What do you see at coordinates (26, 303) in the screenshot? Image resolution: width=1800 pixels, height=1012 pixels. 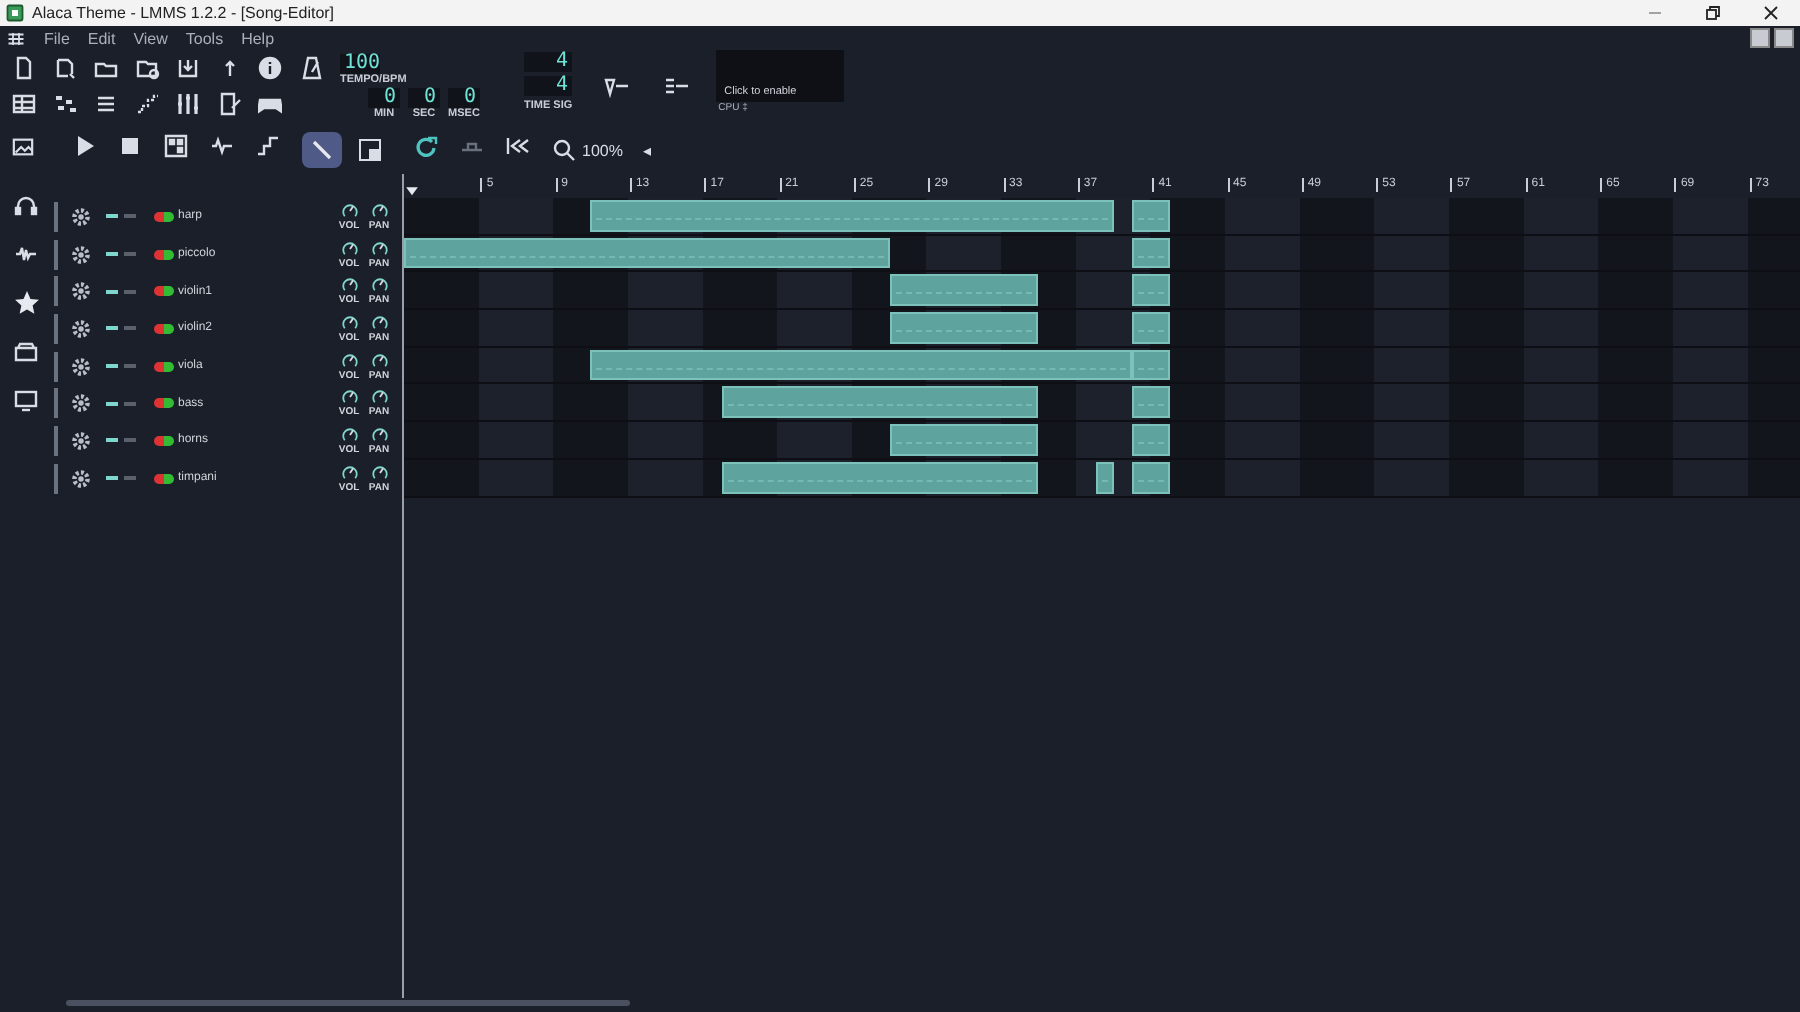 I see `star-icon` at bounding box center [26, 303].